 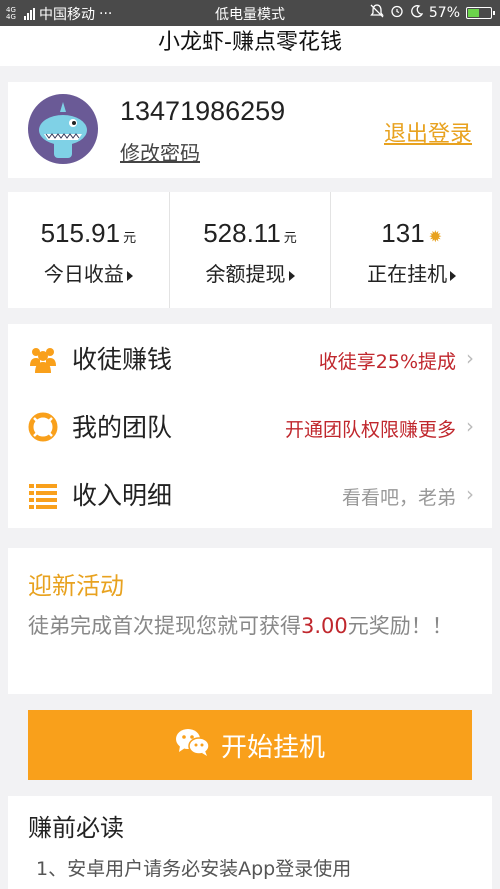 I want to click on logout-link: 退出登录, so click(x=428, y=132).